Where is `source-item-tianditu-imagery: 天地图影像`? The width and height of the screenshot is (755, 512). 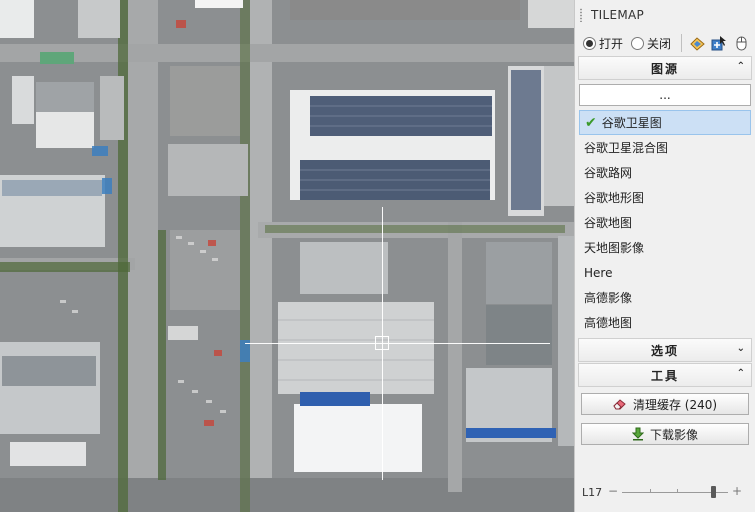 source-item-tianditu-imagery: 天地图影像 is located at coordinates (665, 247).